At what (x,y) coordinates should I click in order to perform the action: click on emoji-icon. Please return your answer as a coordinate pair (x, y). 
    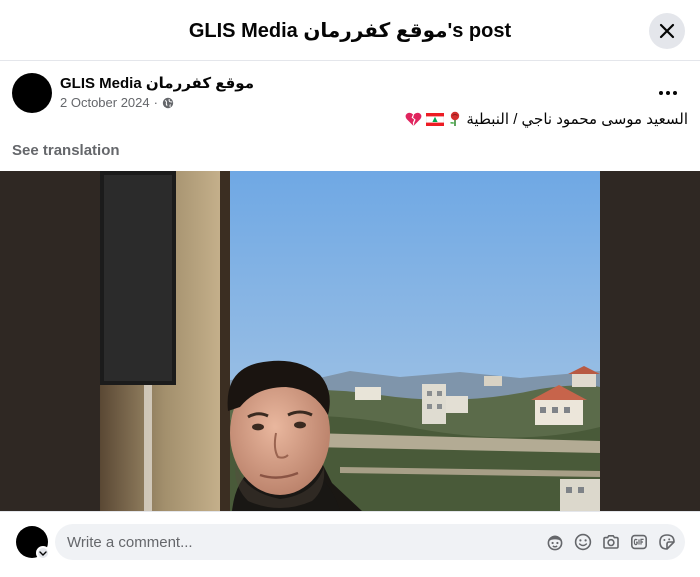
    Looking at the image, I should click on (583, 542).